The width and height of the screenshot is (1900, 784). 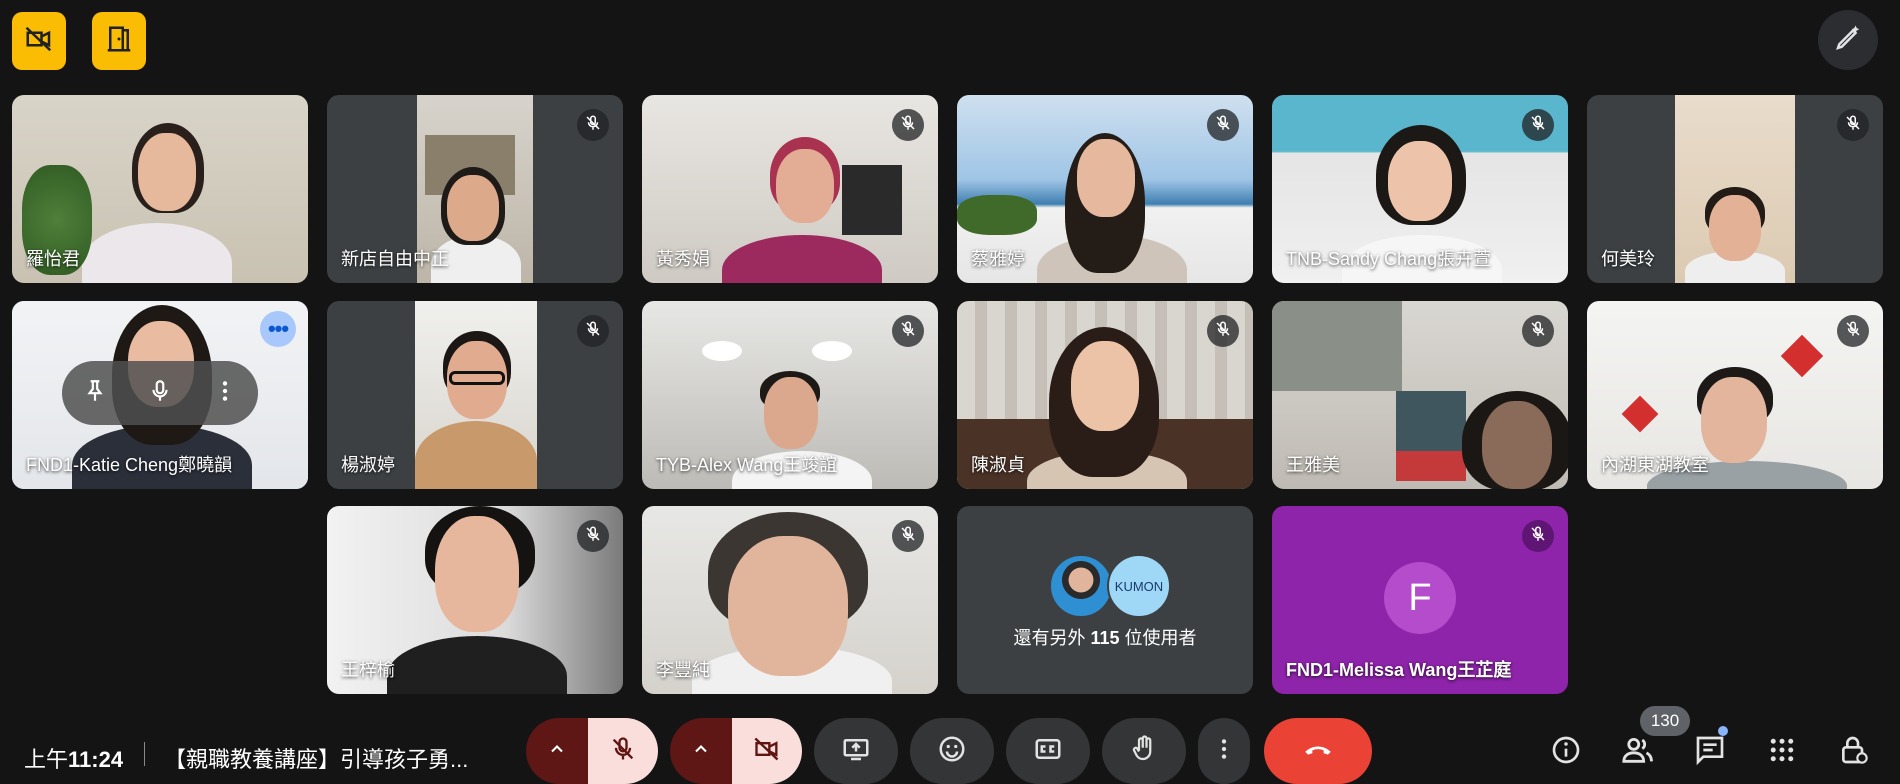 I want to click on participant-tile: 蔡雅婷, so click(x=1105, y=189).